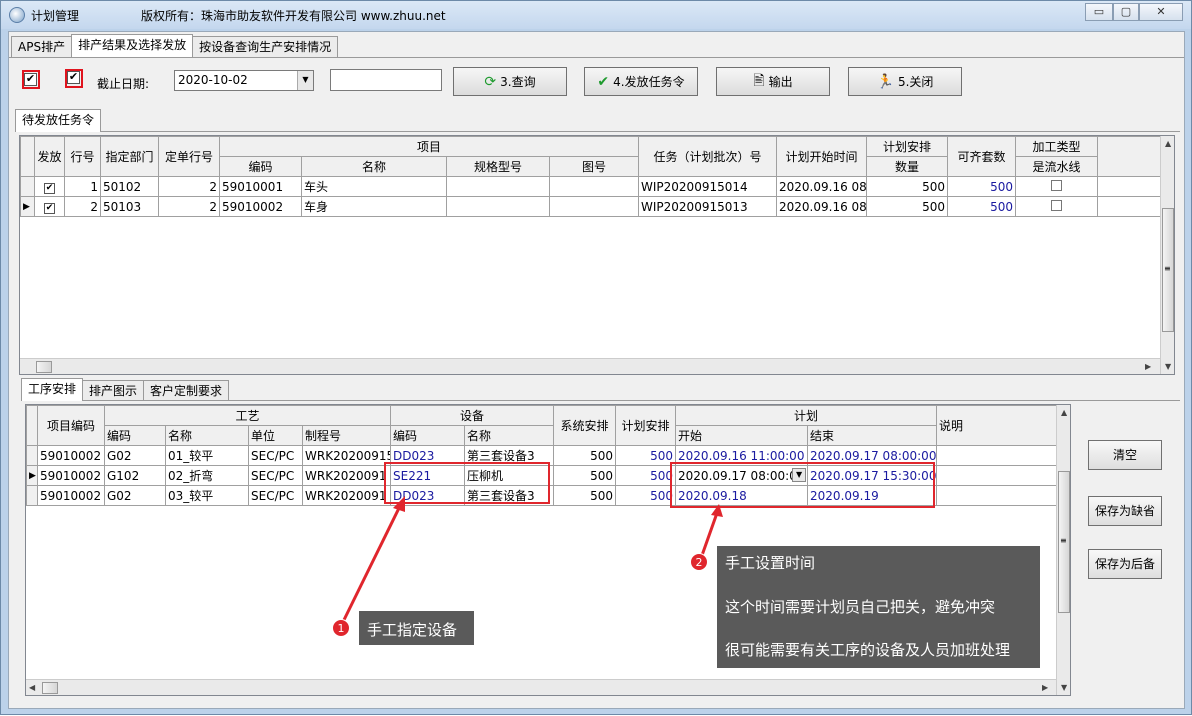  Describe the element at coordinates (780, 82) in the screenshot. I see `export-label: 输出` at that location.